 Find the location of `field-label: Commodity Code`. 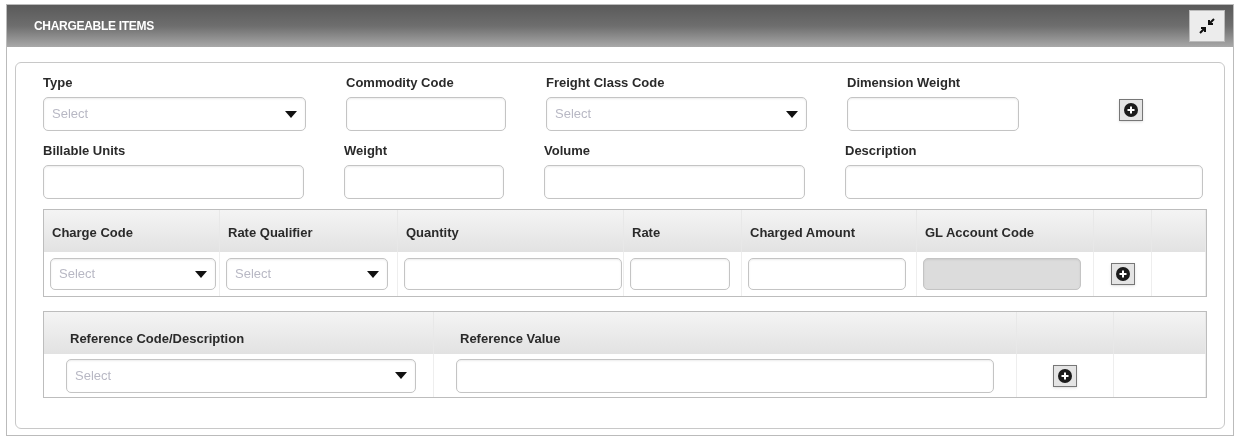

field-label: Commodity Code is located at coordinates (400, 82).